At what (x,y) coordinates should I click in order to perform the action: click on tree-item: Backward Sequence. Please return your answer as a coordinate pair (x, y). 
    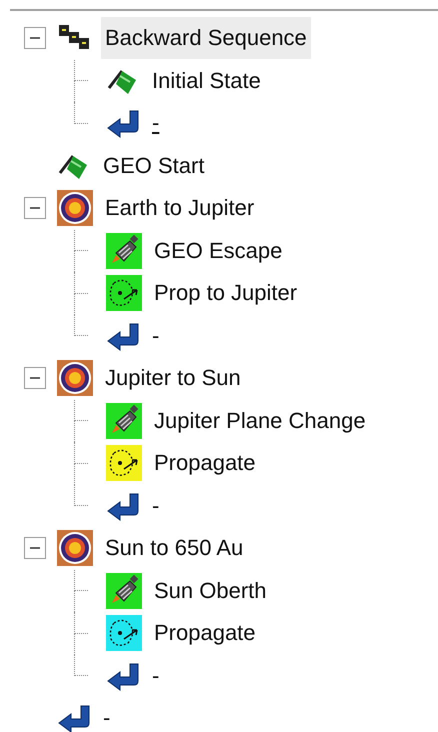
    Looking at the image, I should click on (206, 38).